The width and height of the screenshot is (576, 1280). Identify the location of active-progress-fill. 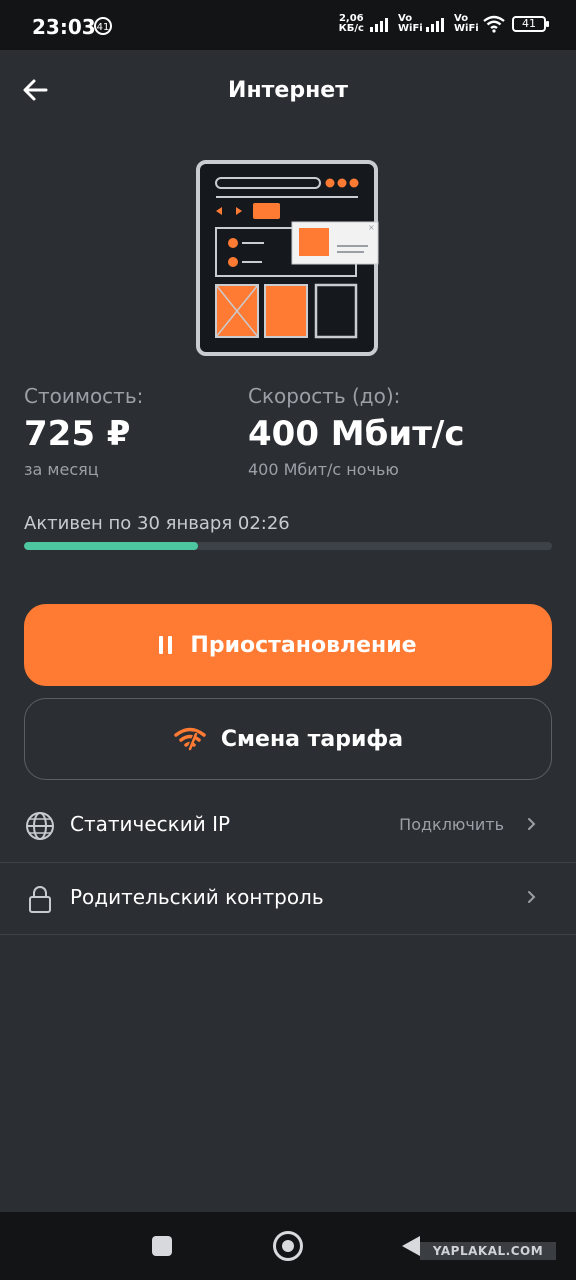
(111, 546).